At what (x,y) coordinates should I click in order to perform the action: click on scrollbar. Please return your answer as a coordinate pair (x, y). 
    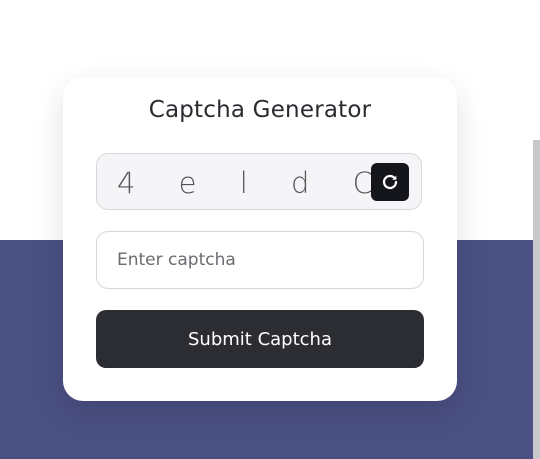
    Looking at the image, I should click on (536, 299).